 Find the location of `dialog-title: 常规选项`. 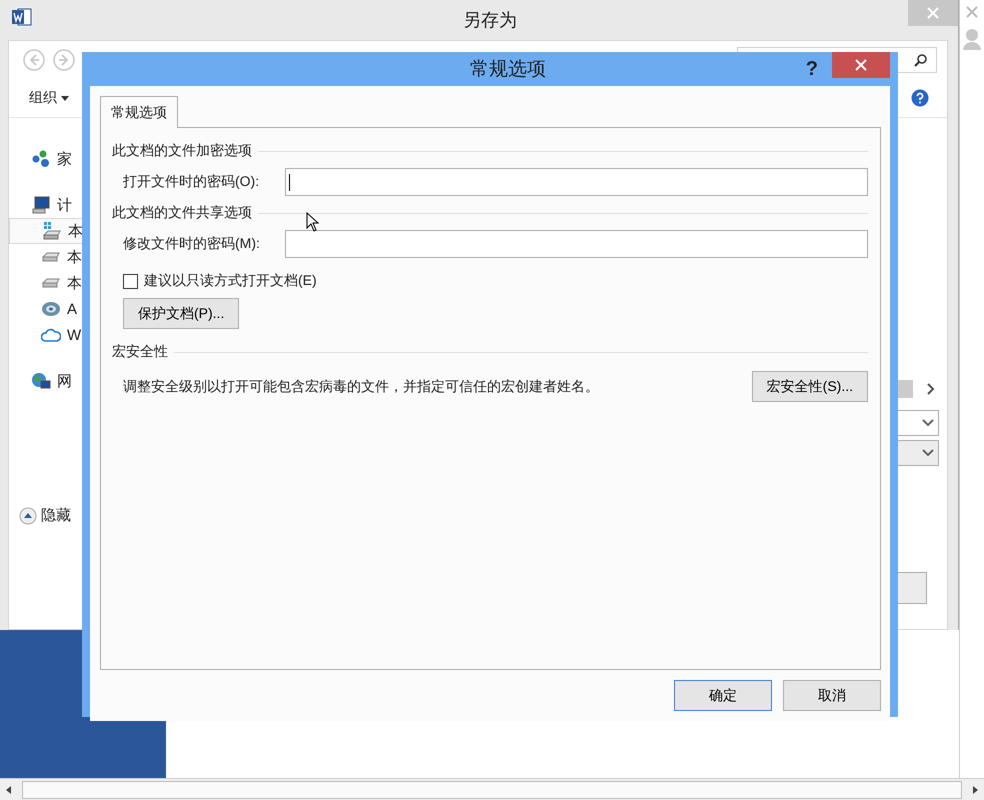

dialog-title: 常规选项 is located at coordinates (507, 70).